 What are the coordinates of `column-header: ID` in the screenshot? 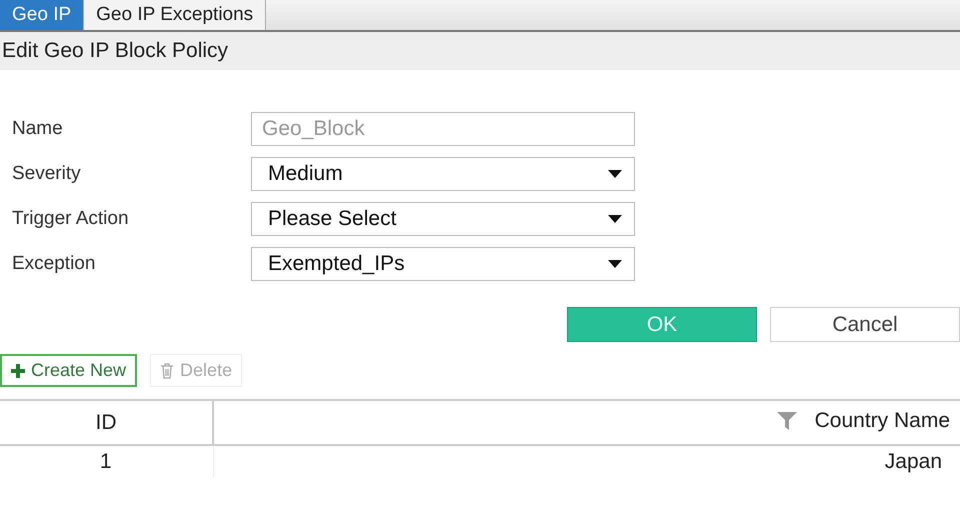 It's located at (106, 422).